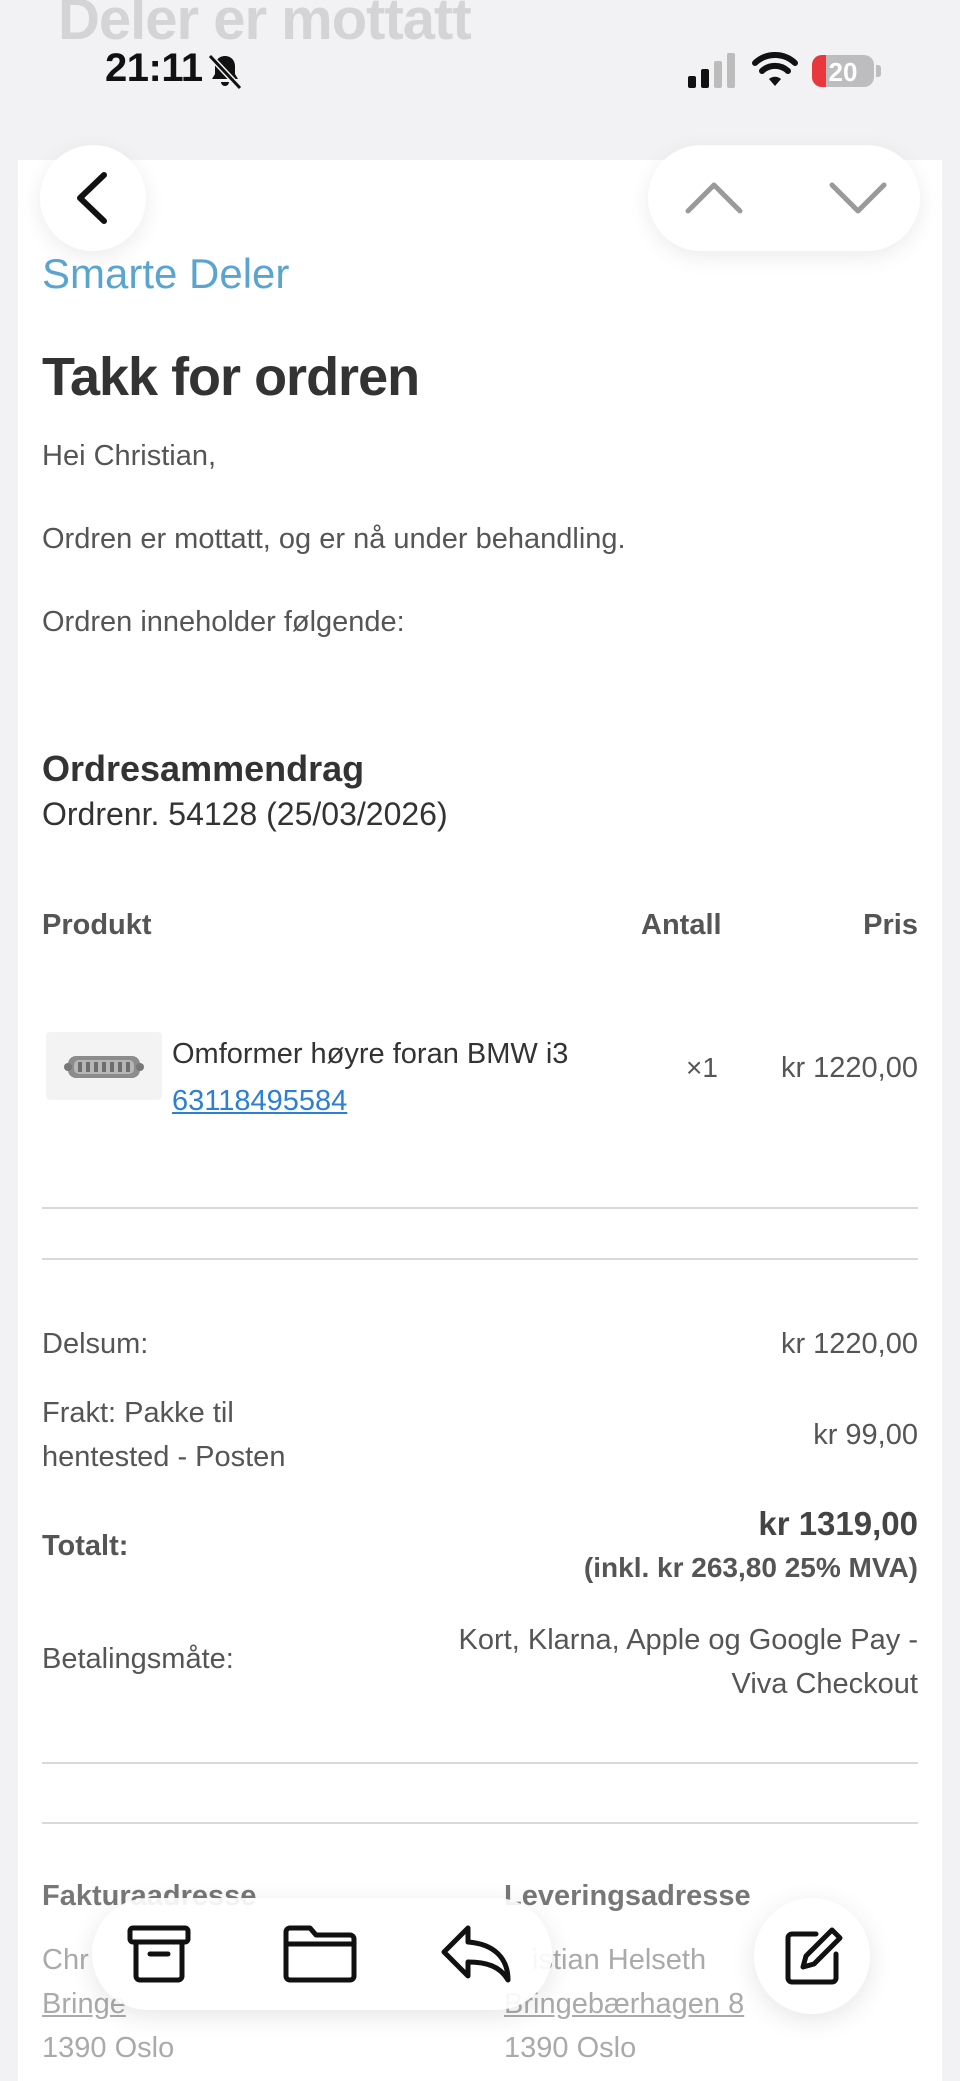  I want to click on back-button, so click(93, 198).